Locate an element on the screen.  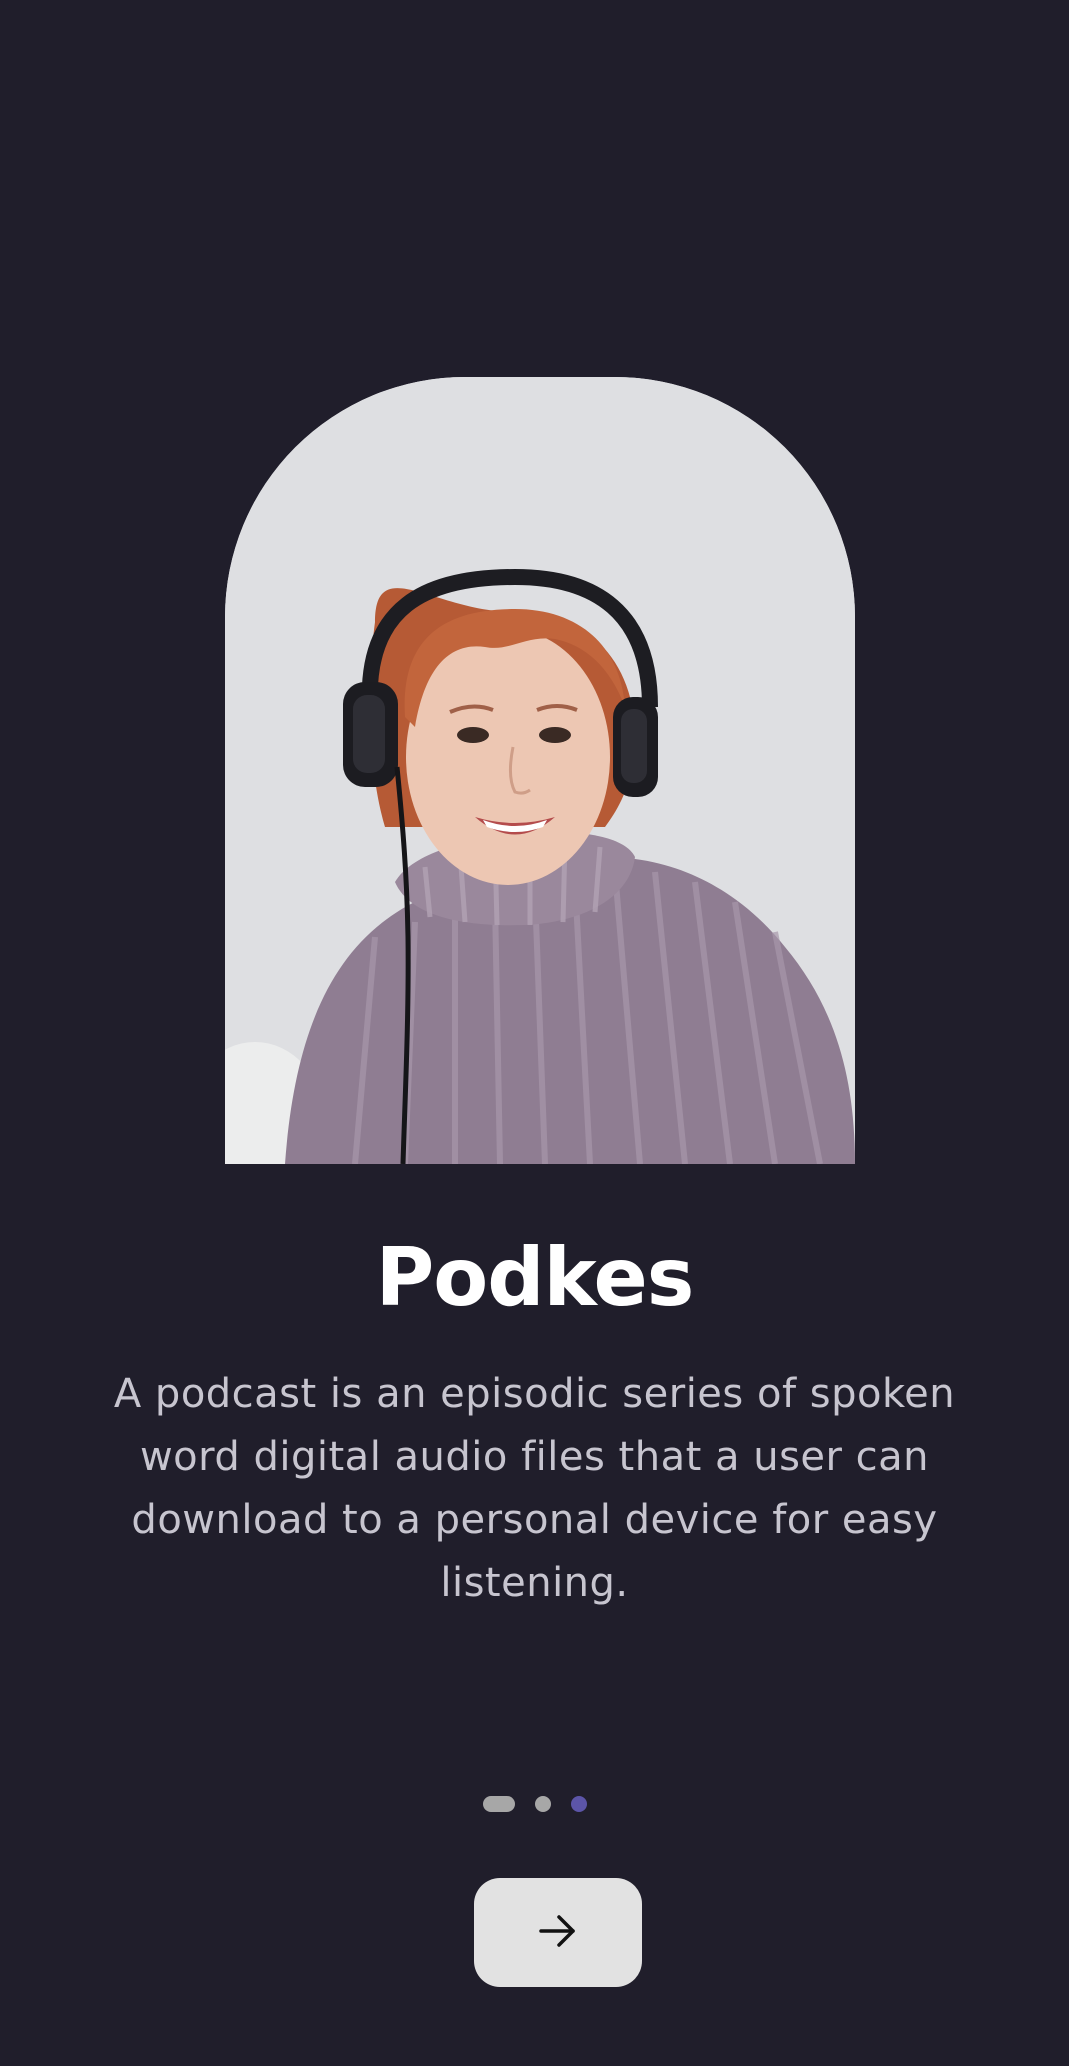
page-dot-3-current is located at coordinates (578, 1804).